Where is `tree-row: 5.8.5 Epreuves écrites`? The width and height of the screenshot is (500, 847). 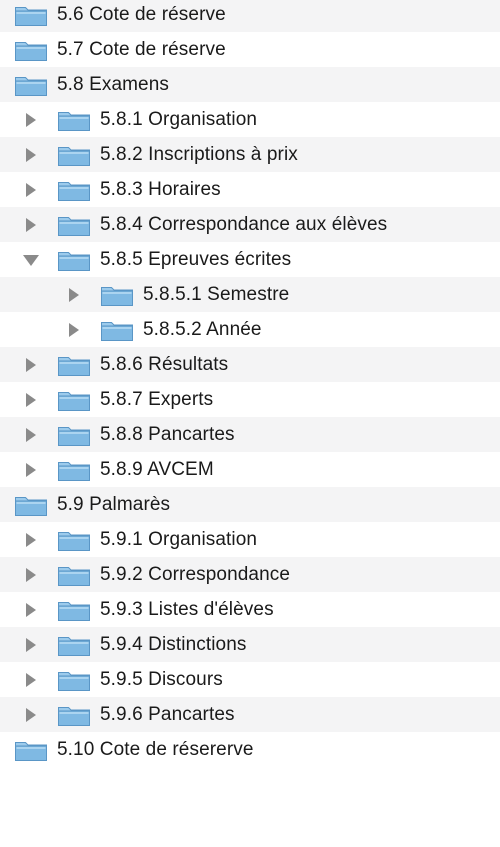 tree-row: 5.8.5 Epreuves écrites is located at coordinates (250, 259).